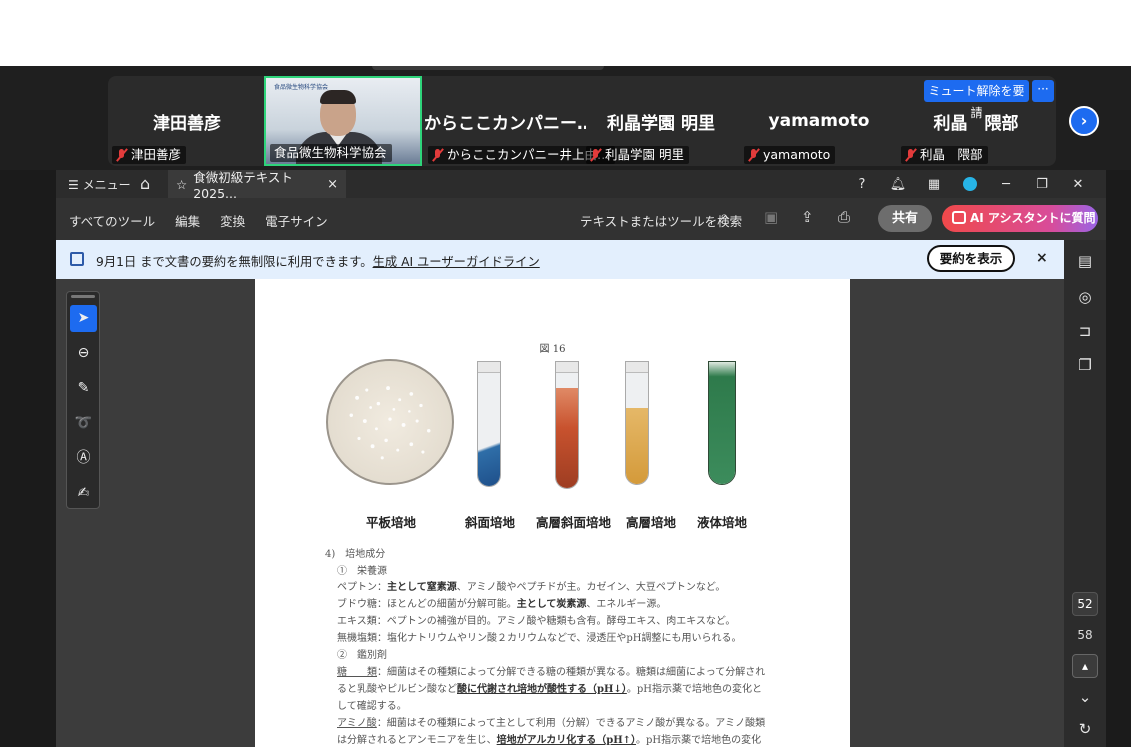  What do you see at coordinates (1085, 635) in the screenshot?
I see `total-pages: 58` at bounding box center [1085, 635].